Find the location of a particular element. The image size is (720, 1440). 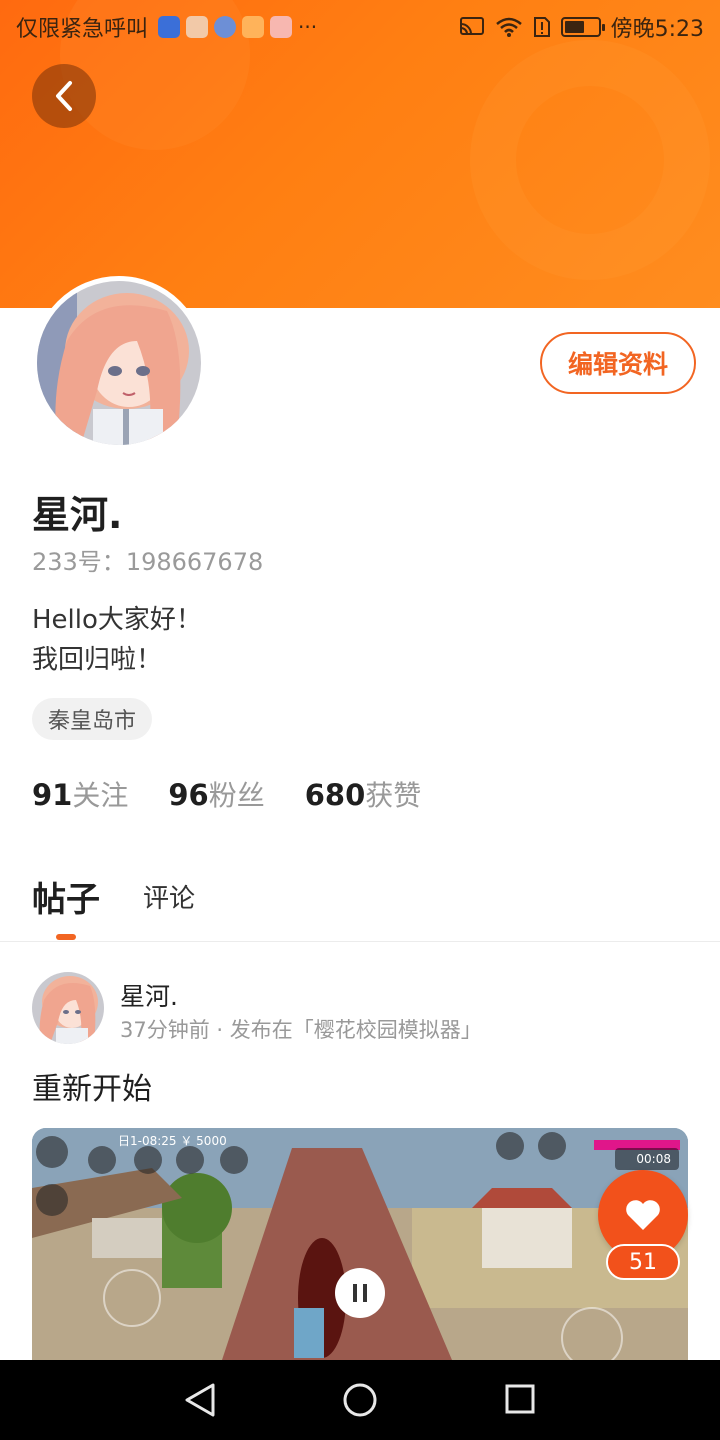

username: 星河. is located at coordinates (77, 515).